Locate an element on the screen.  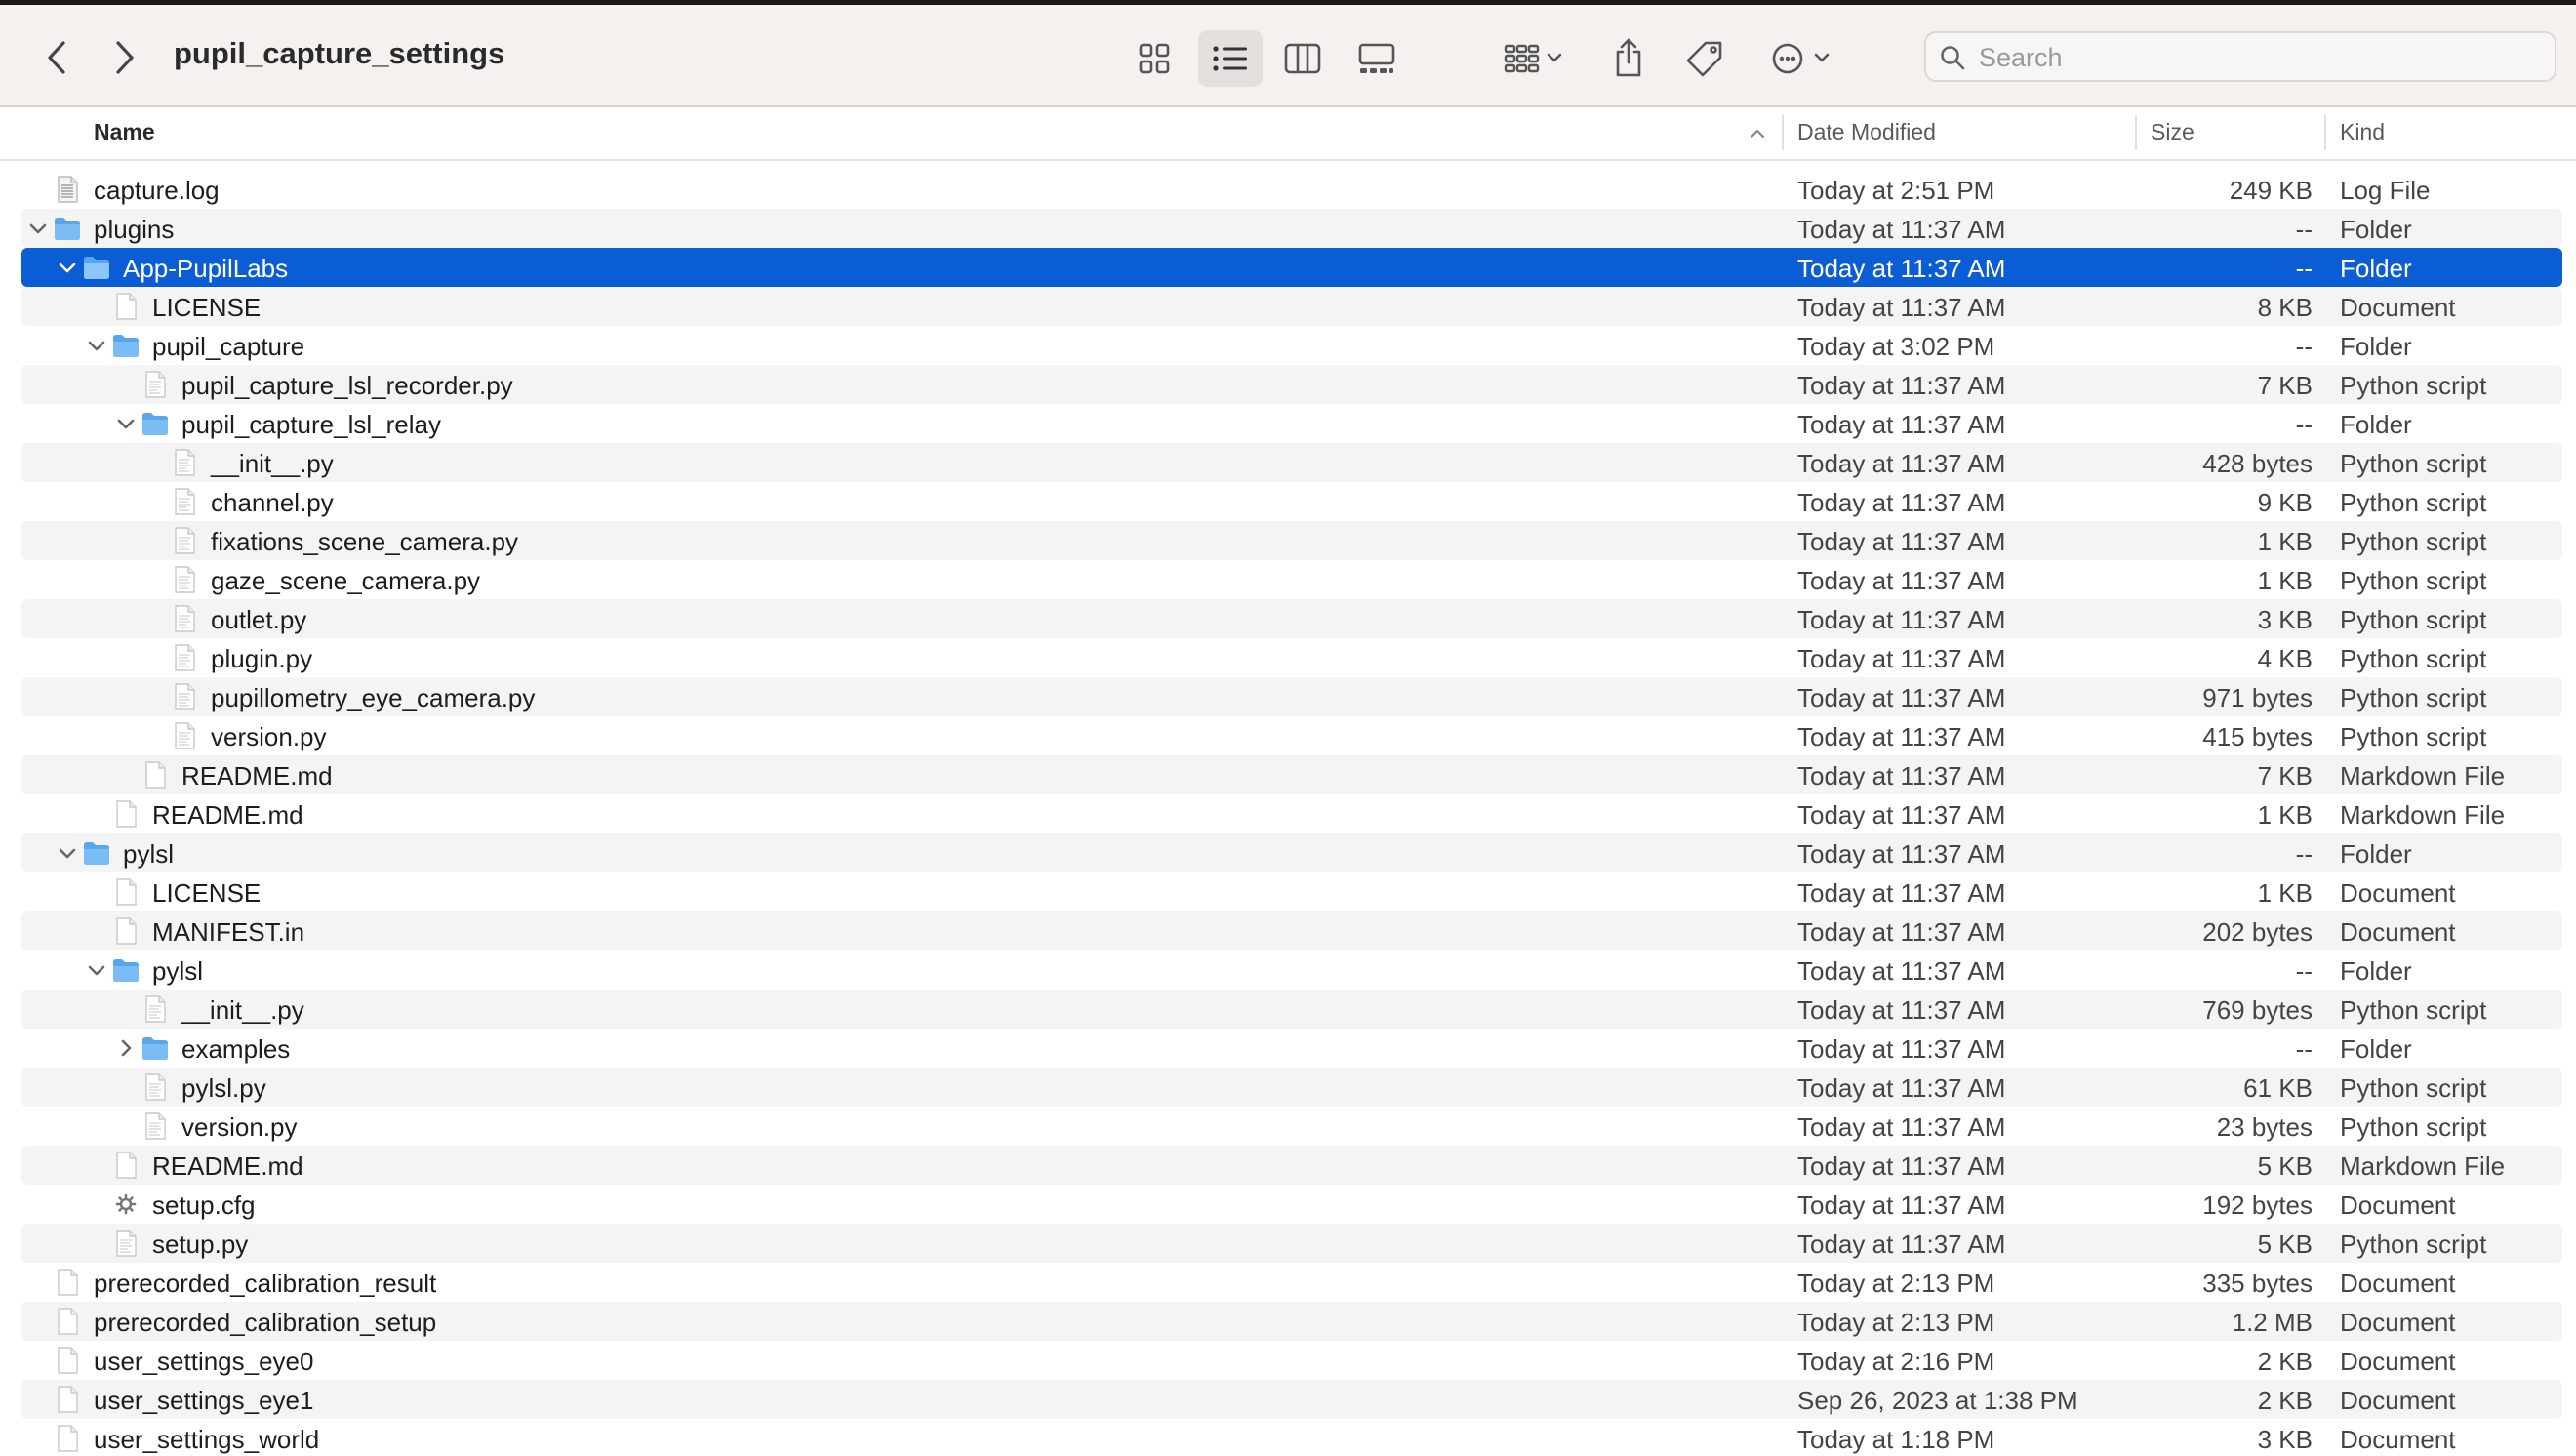
kind-column-header: Kind is located at coordinates (2362, 132).